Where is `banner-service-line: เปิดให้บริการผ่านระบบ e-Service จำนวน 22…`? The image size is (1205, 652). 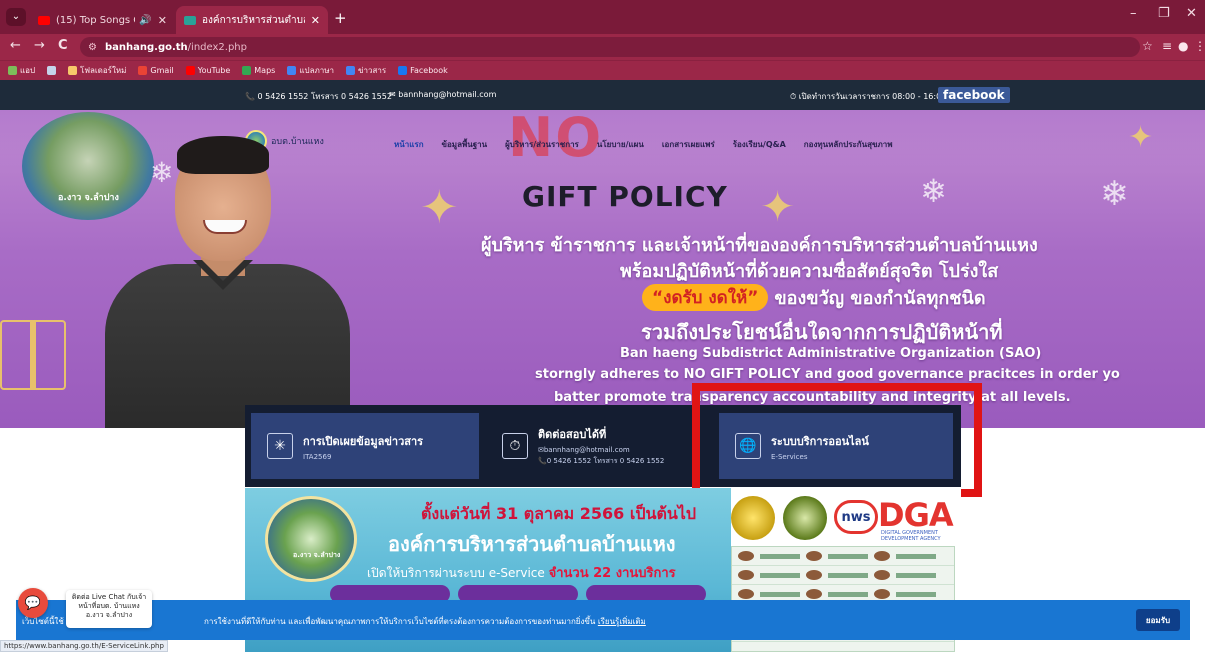
banner-service-line: เปิดให้บริการผ่านระบบ e-Service จำนวน 22… is located at coordinates (521, 572).